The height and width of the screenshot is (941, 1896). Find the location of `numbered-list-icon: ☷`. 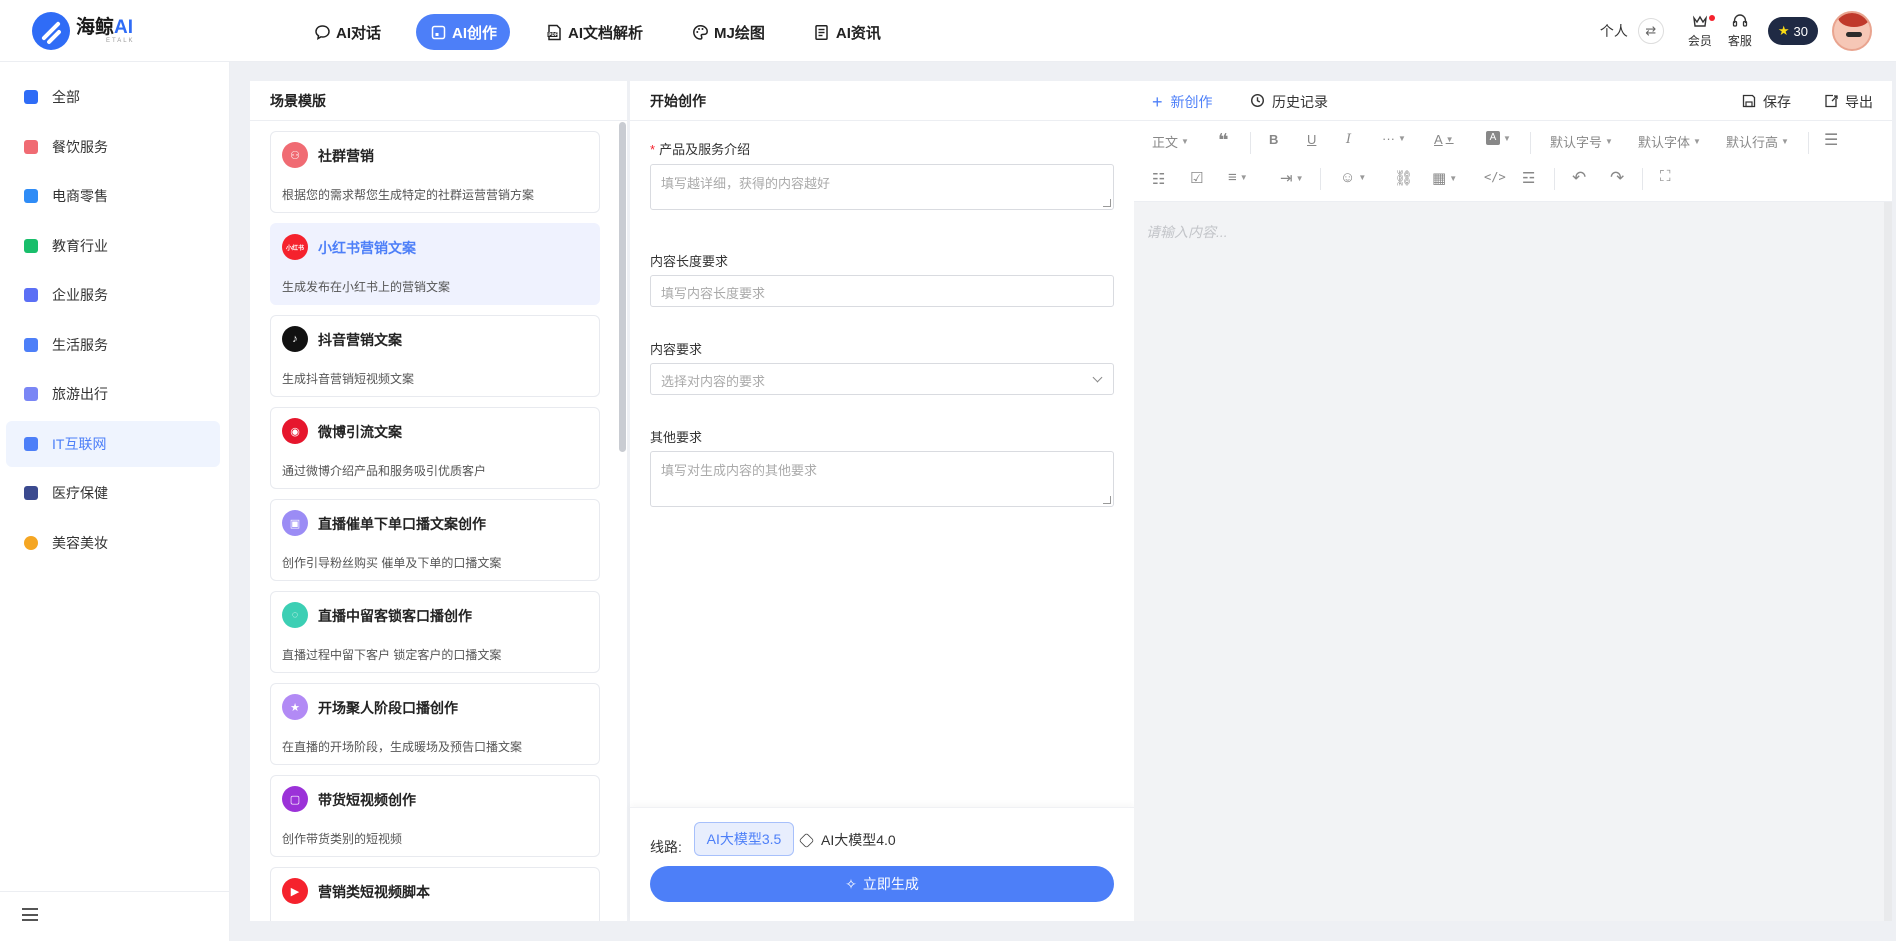

numbered-list-icon: ☷ is located at coordinates (1158, 179).